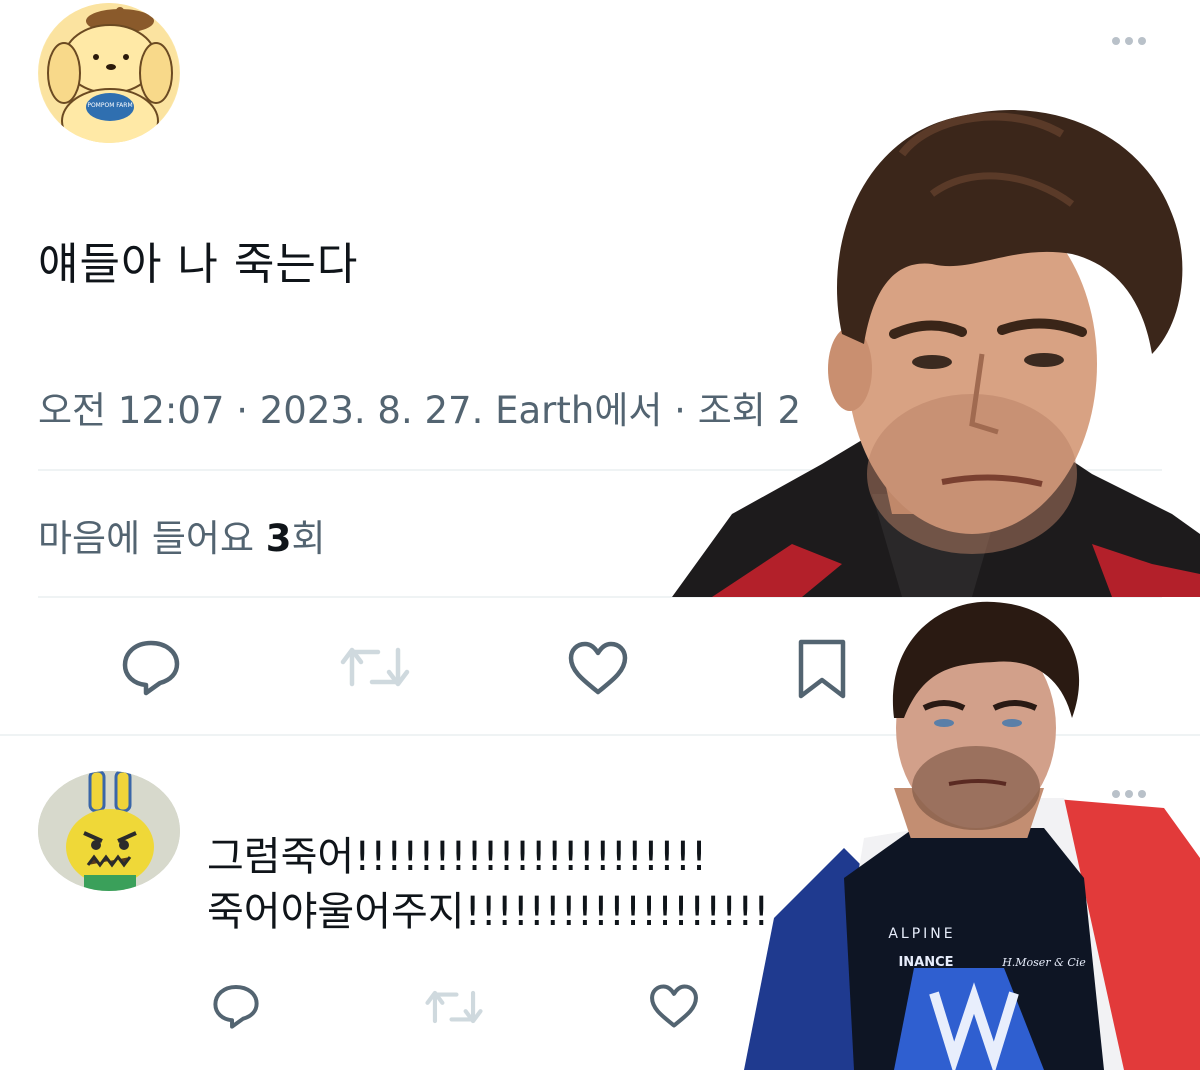 The image size is (1200, 1070). I want to click on likes-suffix: 회, so click(308, 538).